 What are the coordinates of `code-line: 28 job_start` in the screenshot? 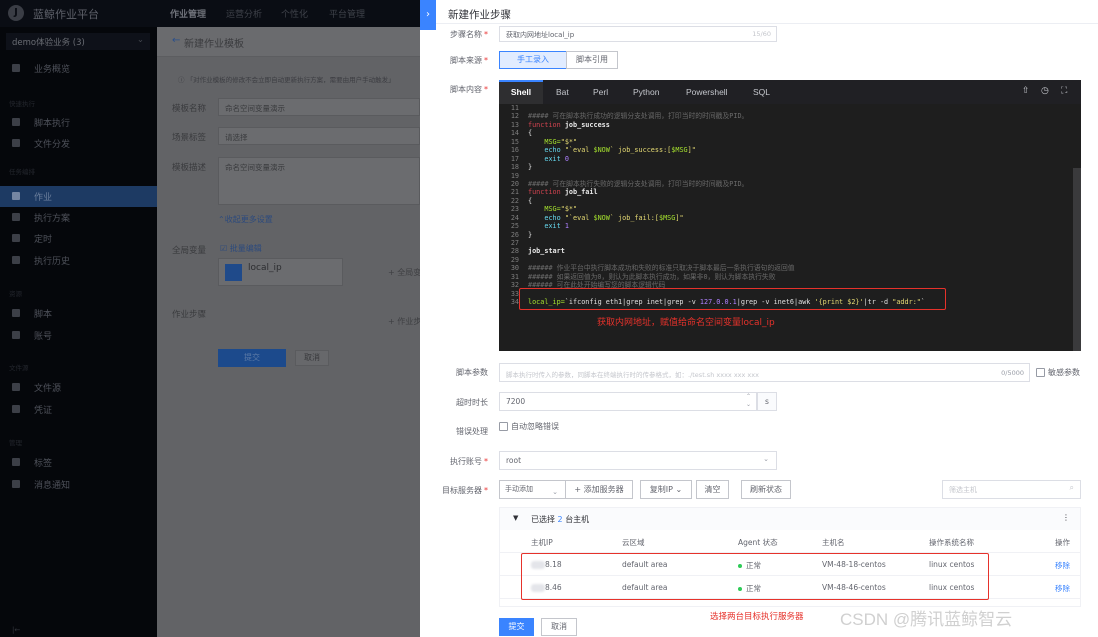 It's located at (790, 251).